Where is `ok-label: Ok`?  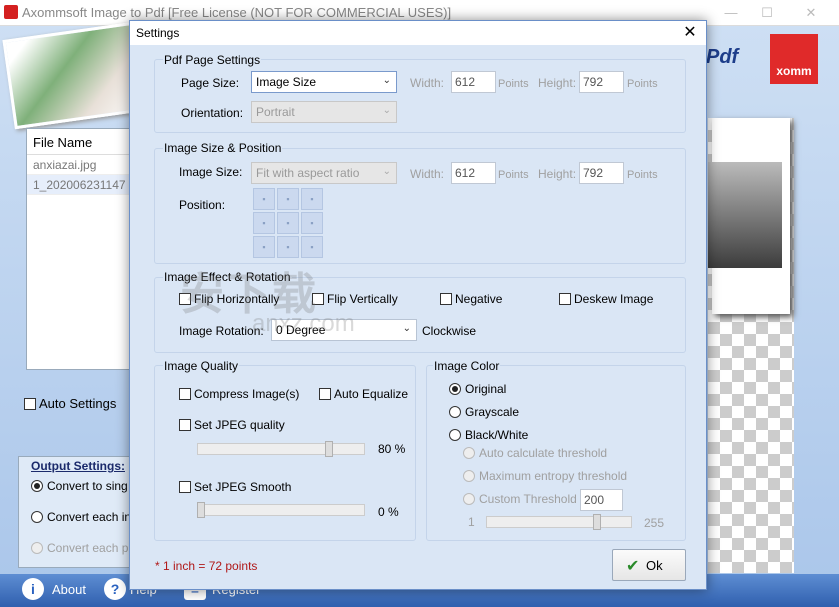
ok-label: Ok is located at coordinates (654, 565).